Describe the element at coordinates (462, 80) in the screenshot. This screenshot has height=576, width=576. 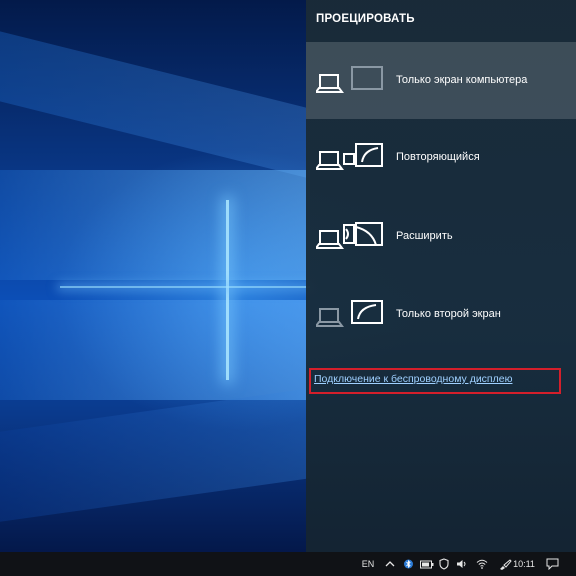
I see `option-label: Только экран компьютера` at that location.